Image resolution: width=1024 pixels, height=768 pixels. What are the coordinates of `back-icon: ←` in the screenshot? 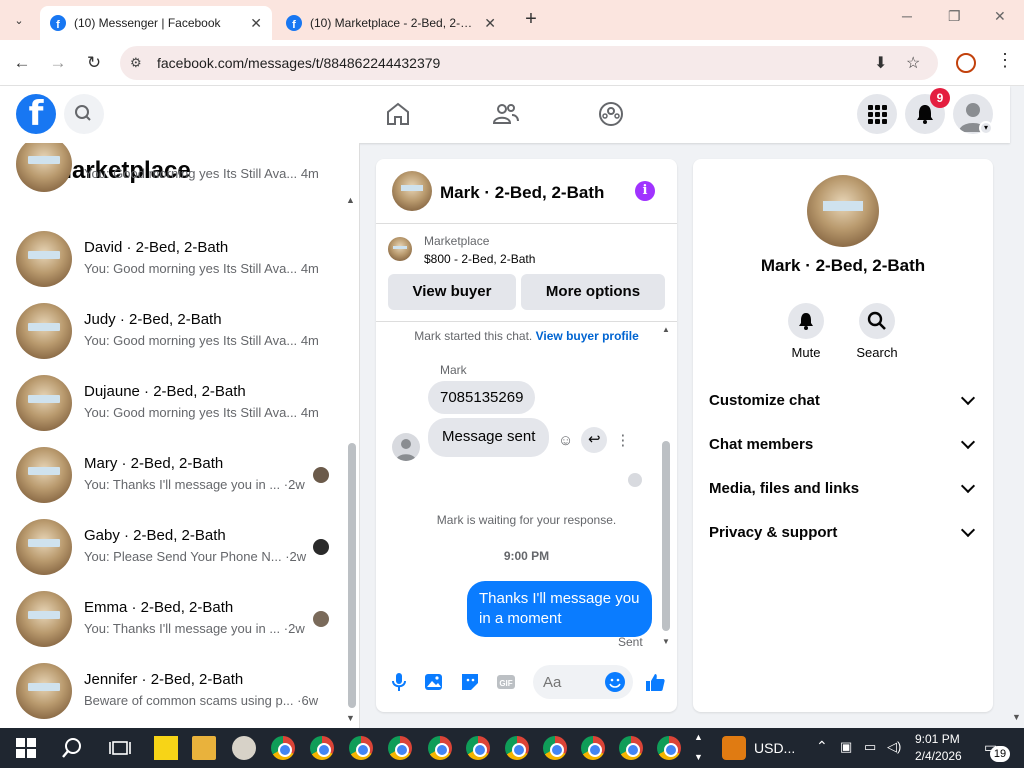 It's located at (22, 63).